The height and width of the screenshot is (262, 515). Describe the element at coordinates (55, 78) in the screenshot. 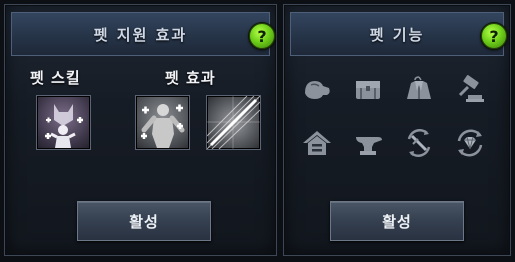

I see `pet-skill-label: 펫 스킬` at that location.